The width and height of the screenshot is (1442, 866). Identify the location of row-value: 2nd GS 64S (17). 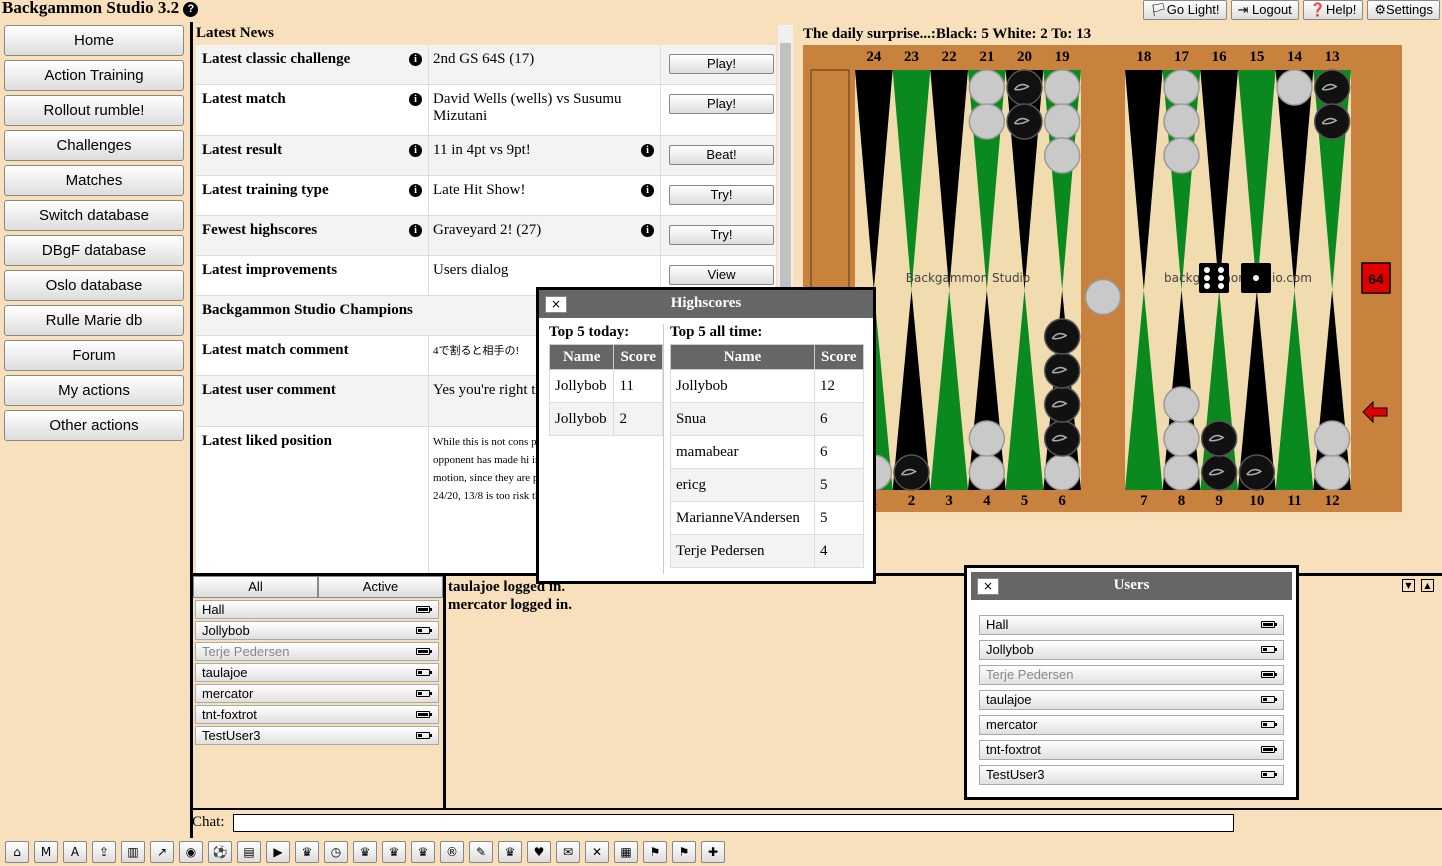
(484, 59).